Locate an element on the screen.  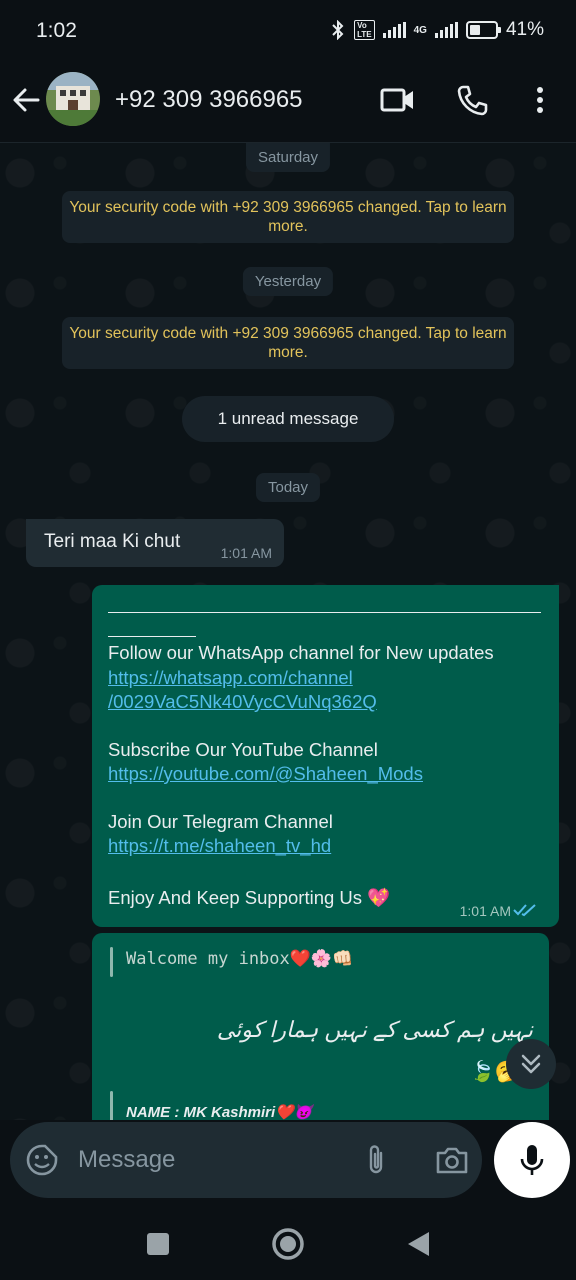
network-type: 4G is located at coordinates (420, 30).